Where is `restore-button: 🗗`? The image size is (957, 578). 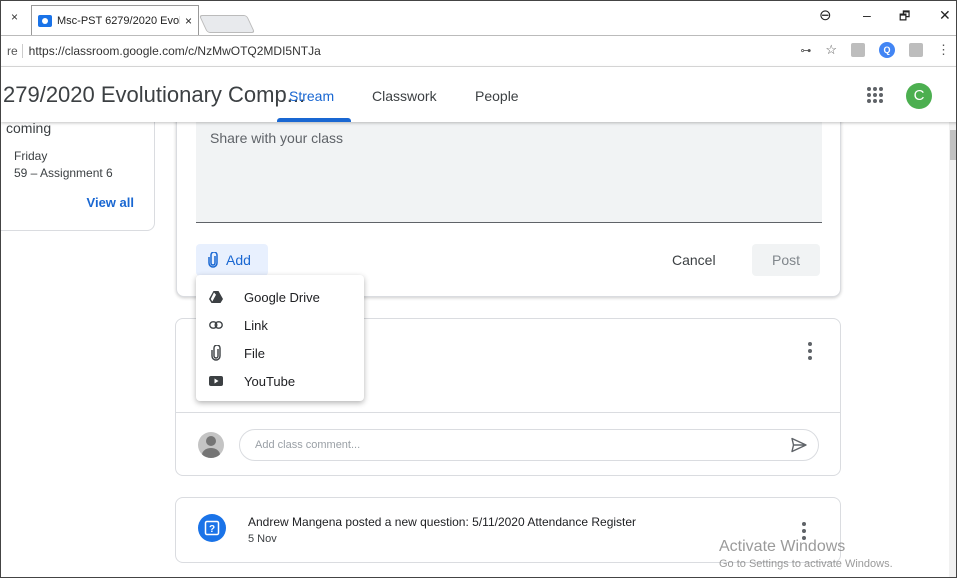
restore-button: 🗗 is located at coordinates (904, 17).